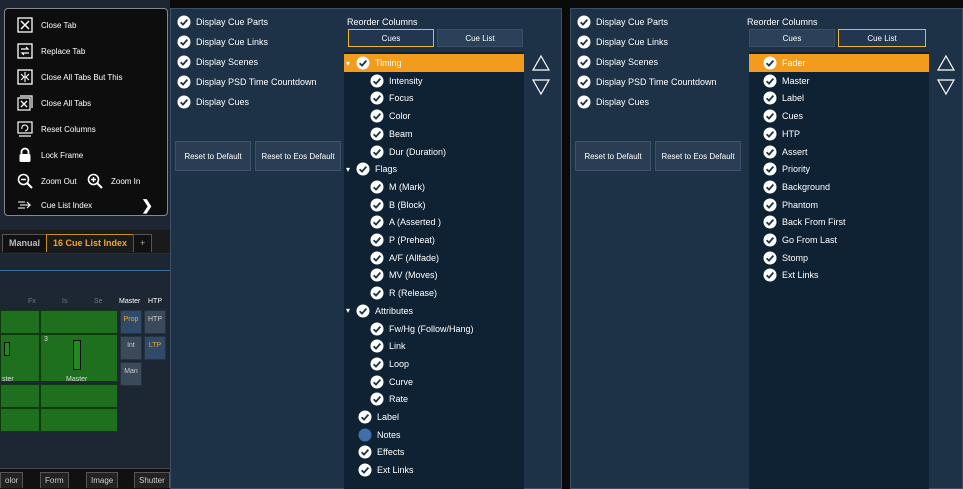 Image resolution: width=963 pixels, height=489 pixels. I want to click on column-row-link: Link, so click(434, 346).